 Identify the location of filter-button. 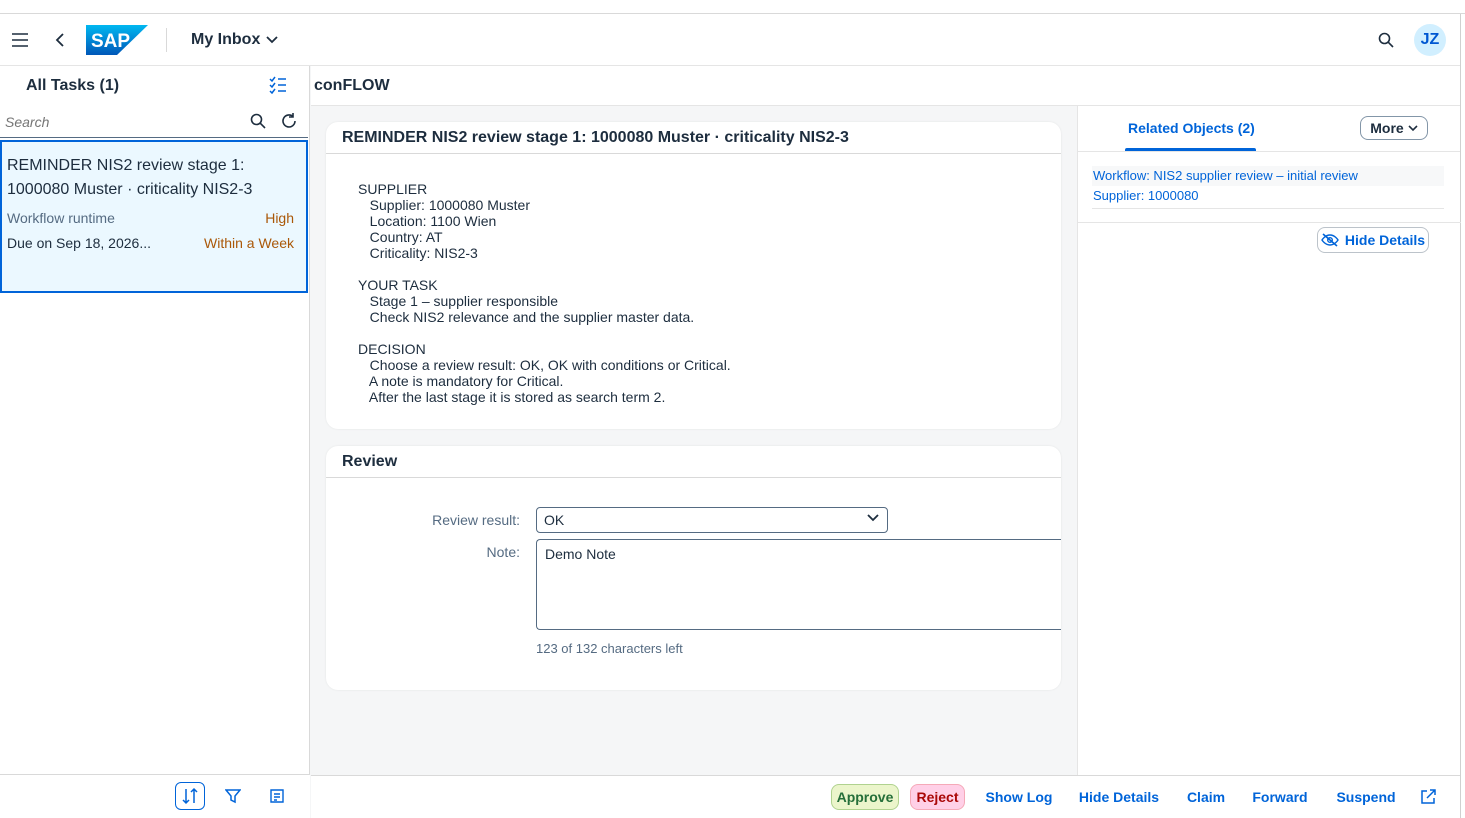
(233, 796).